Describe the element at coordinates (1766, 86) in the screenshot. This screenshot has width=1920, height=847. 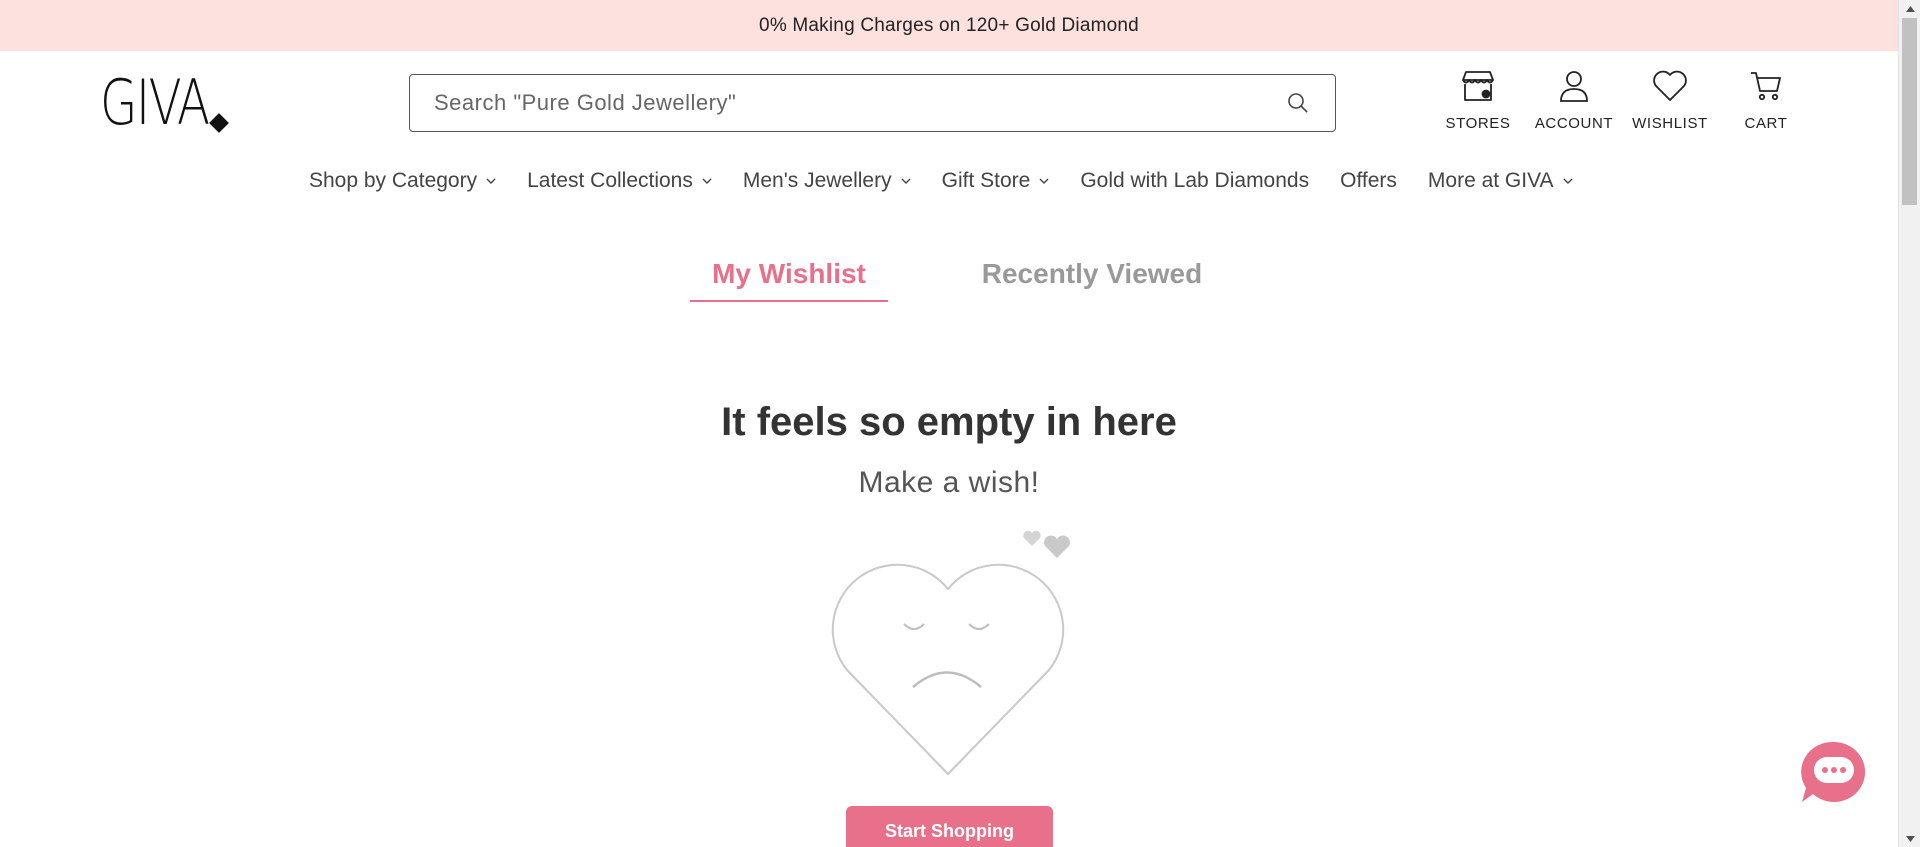
I see `cart-icon` at that location.